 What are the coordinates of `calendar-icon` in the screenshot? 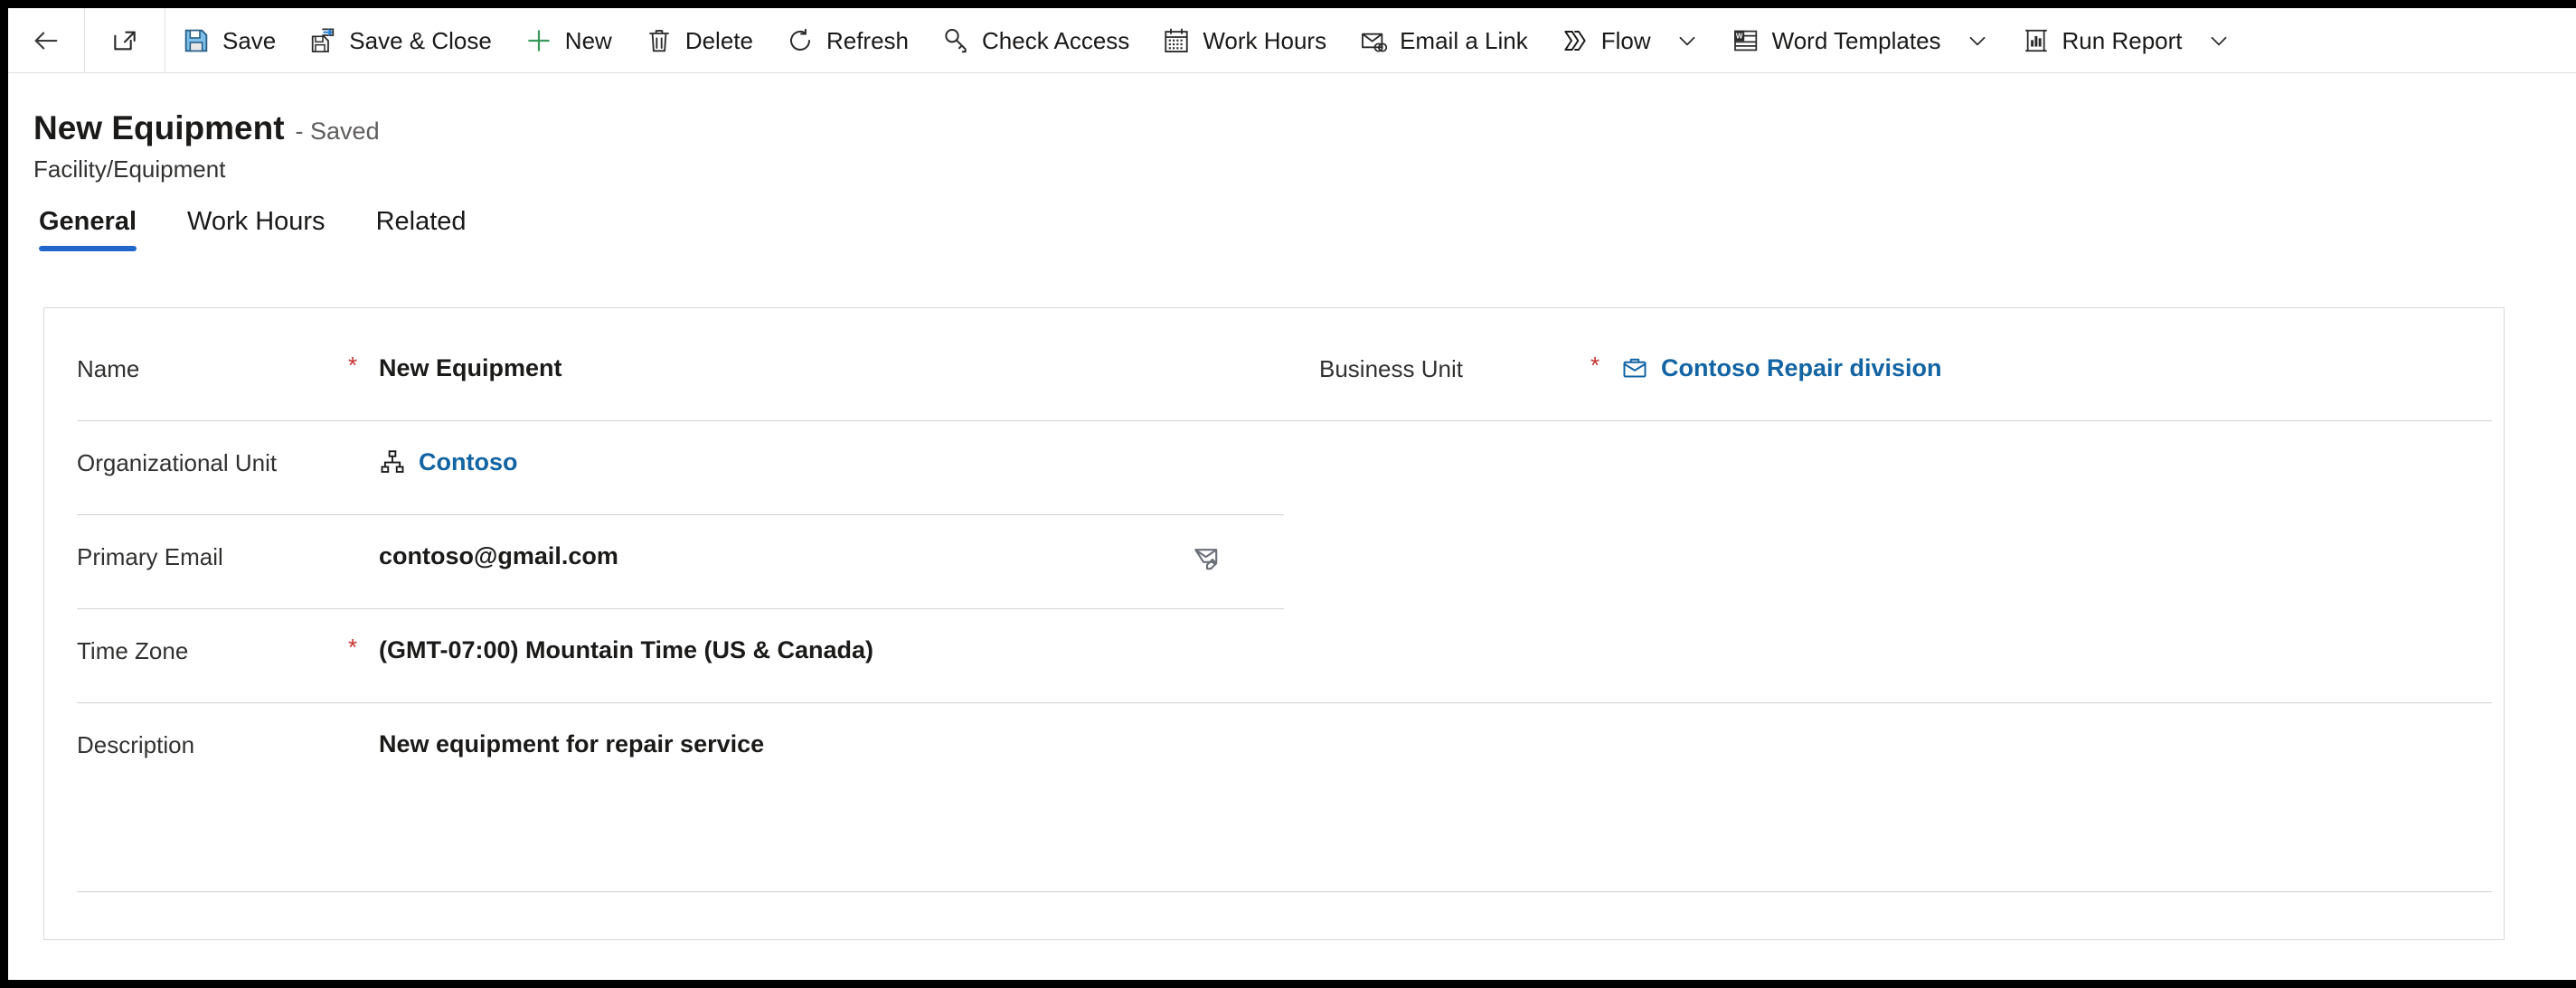 It's located at (1176, 40).